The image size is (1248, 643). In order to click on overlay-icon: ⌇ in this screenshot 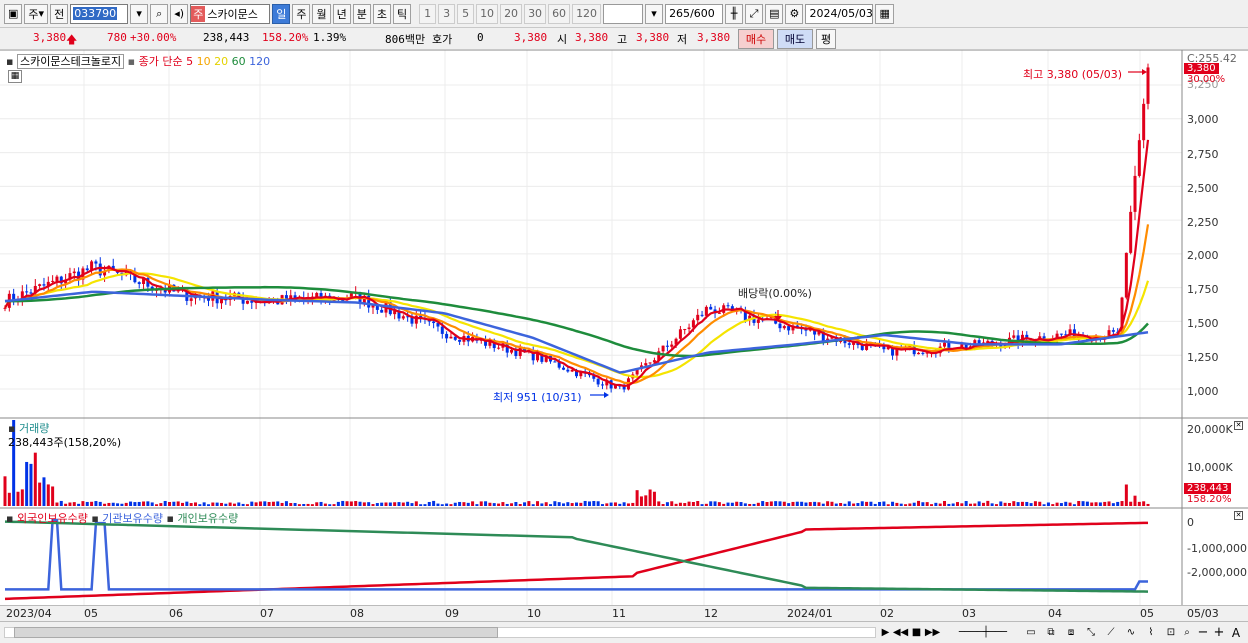, I will do `click(1151, 632)`.